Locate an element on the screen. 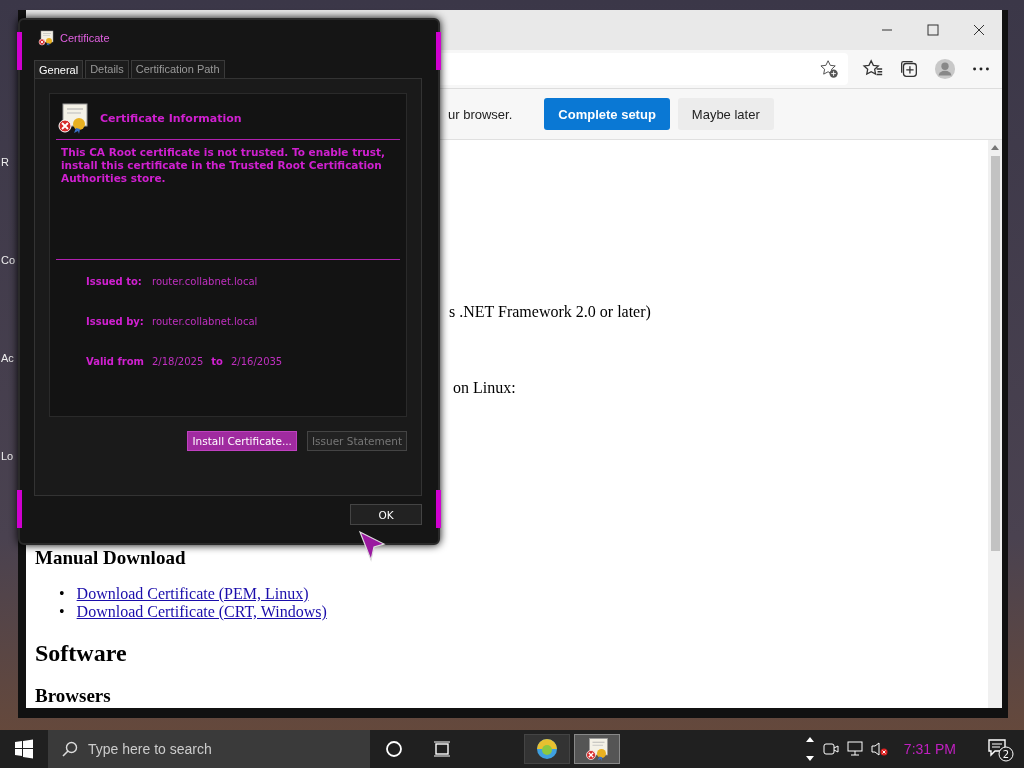 The image size is (1024, 768). field-label: Issued by: is located at coordinates (115, 321).